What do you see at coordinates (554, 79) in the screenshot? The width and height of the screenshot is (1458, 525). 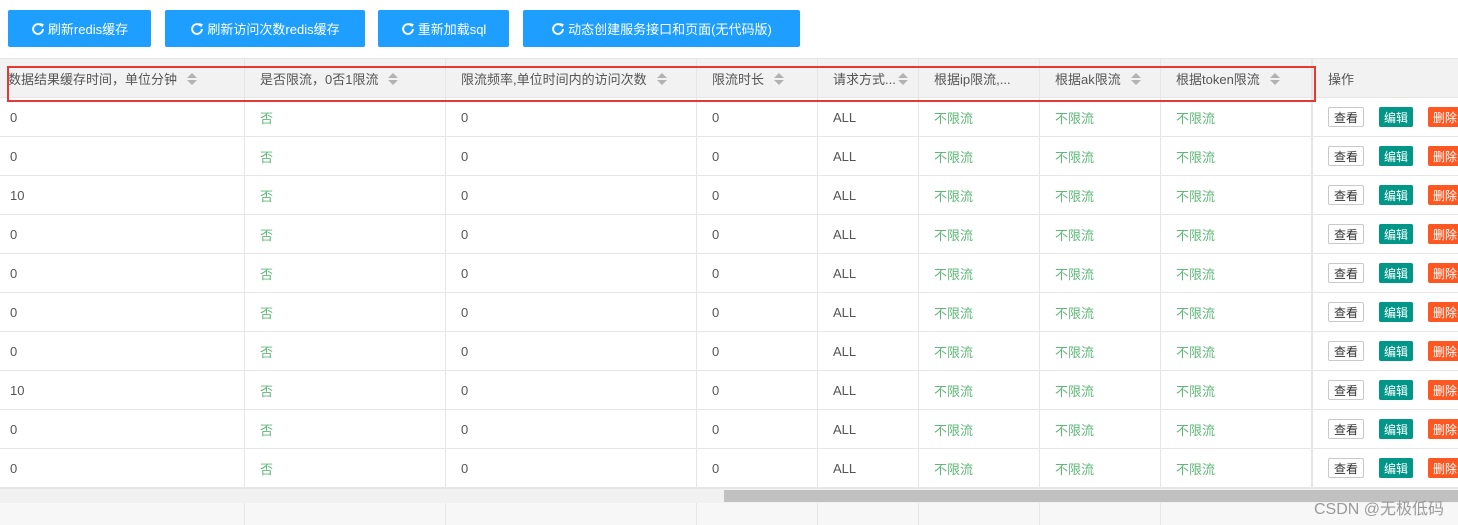 I see `column-header-label: 限流频率,单位时间内的访问次数` at bounding box center [554, 79].